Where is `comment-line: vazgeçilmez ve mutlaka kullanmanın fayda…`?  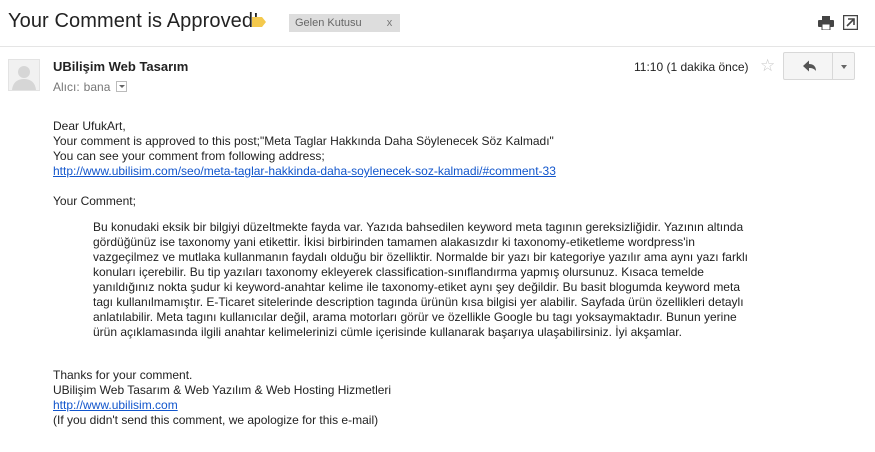
comment-line: vazgeçilmez ve mutlaka kullanmanın fayda… is located at coordinates (420, 257).